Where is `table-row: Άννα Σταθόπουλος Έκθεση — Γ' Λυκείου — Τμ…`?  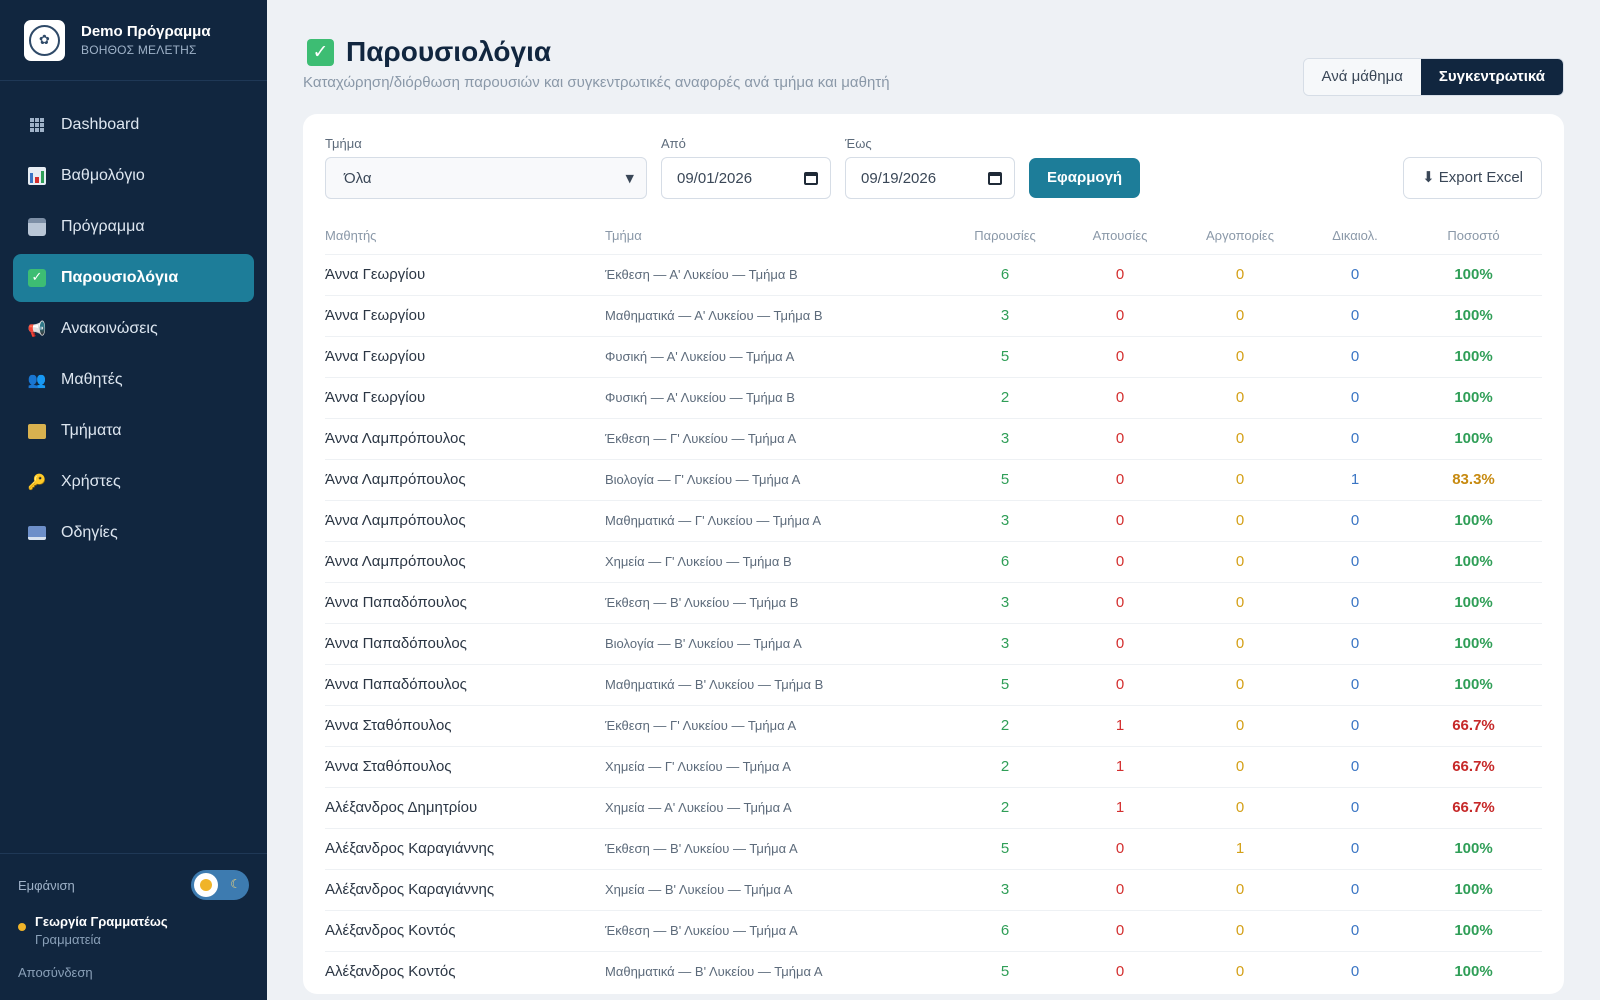 table-row: Άννα Σταθόπουλος Έκθεση — Γ' Λυκείου — Τμ… is located at coordinates (933, 725).